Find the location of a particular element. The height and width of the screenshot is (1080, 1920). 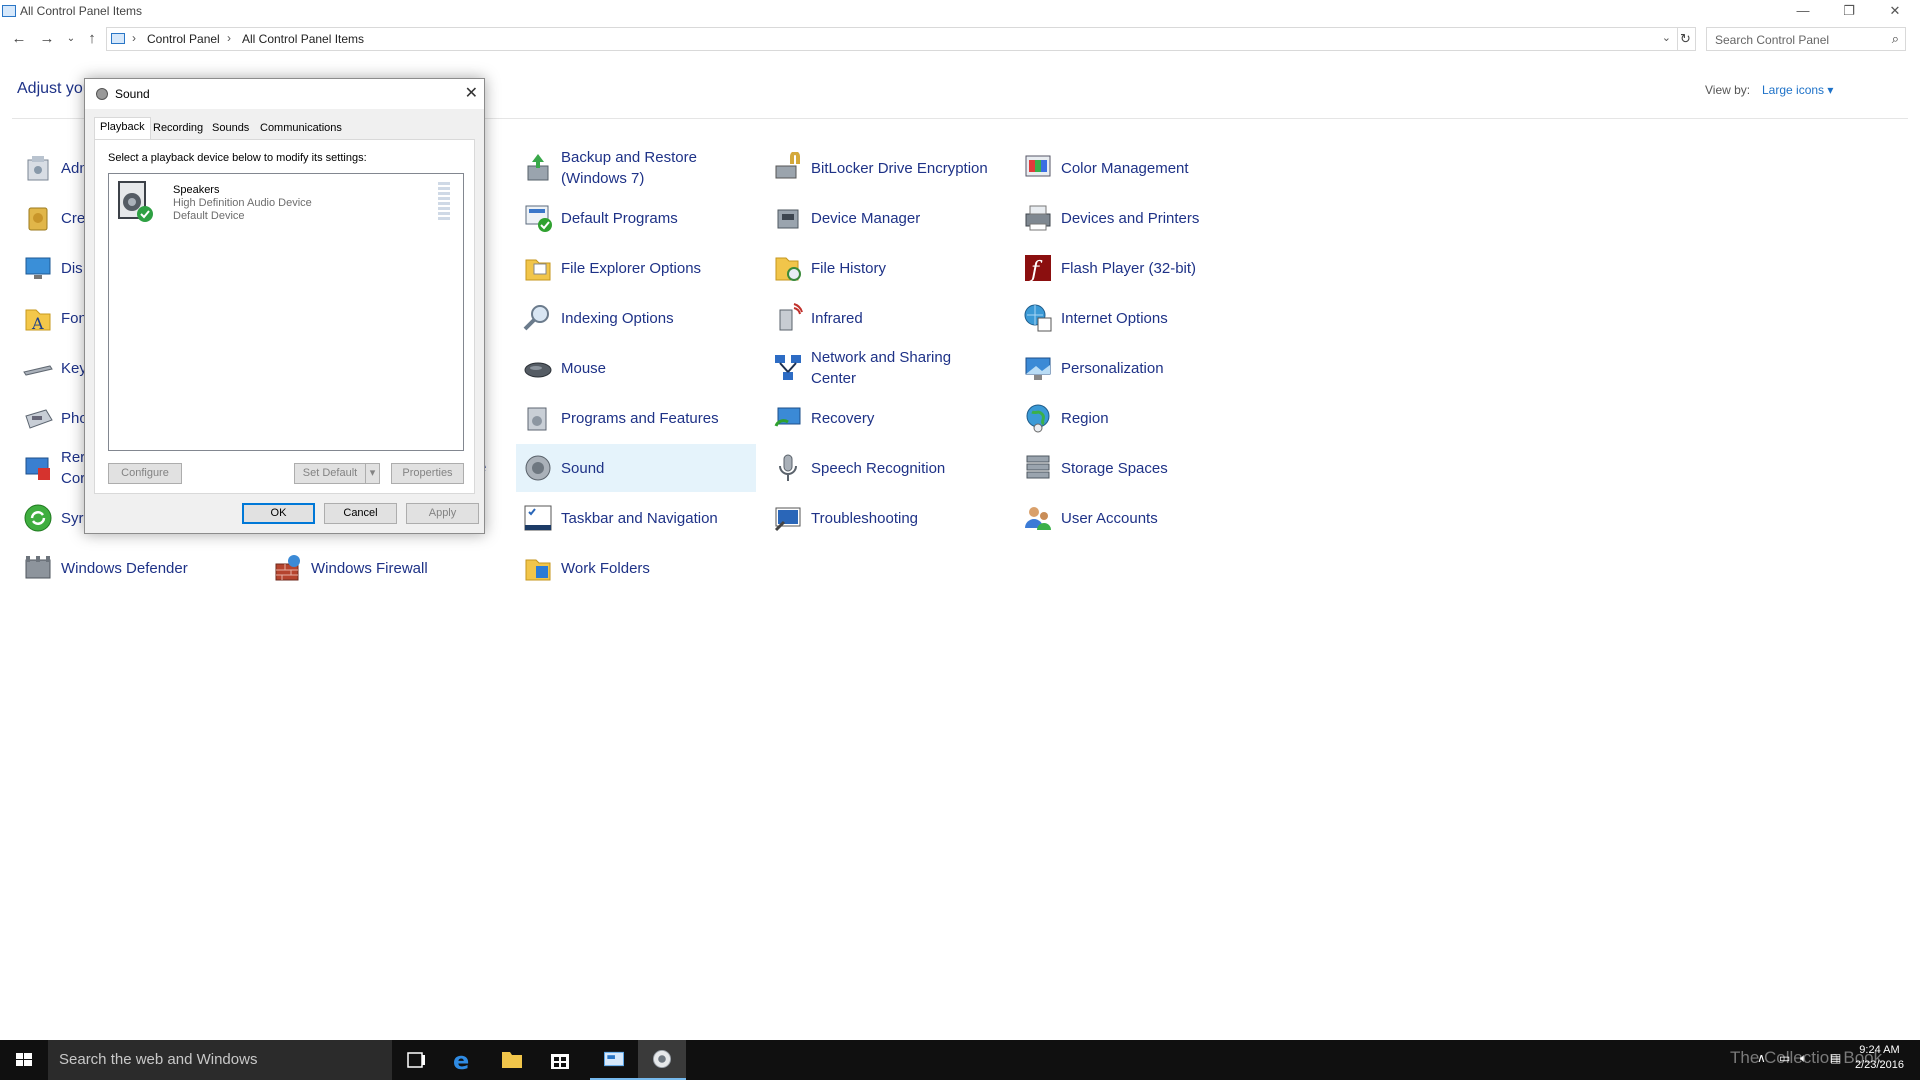

cp-item-taskbar-navigation: Taskbar and Navigation is located at coordinates (636, 518).